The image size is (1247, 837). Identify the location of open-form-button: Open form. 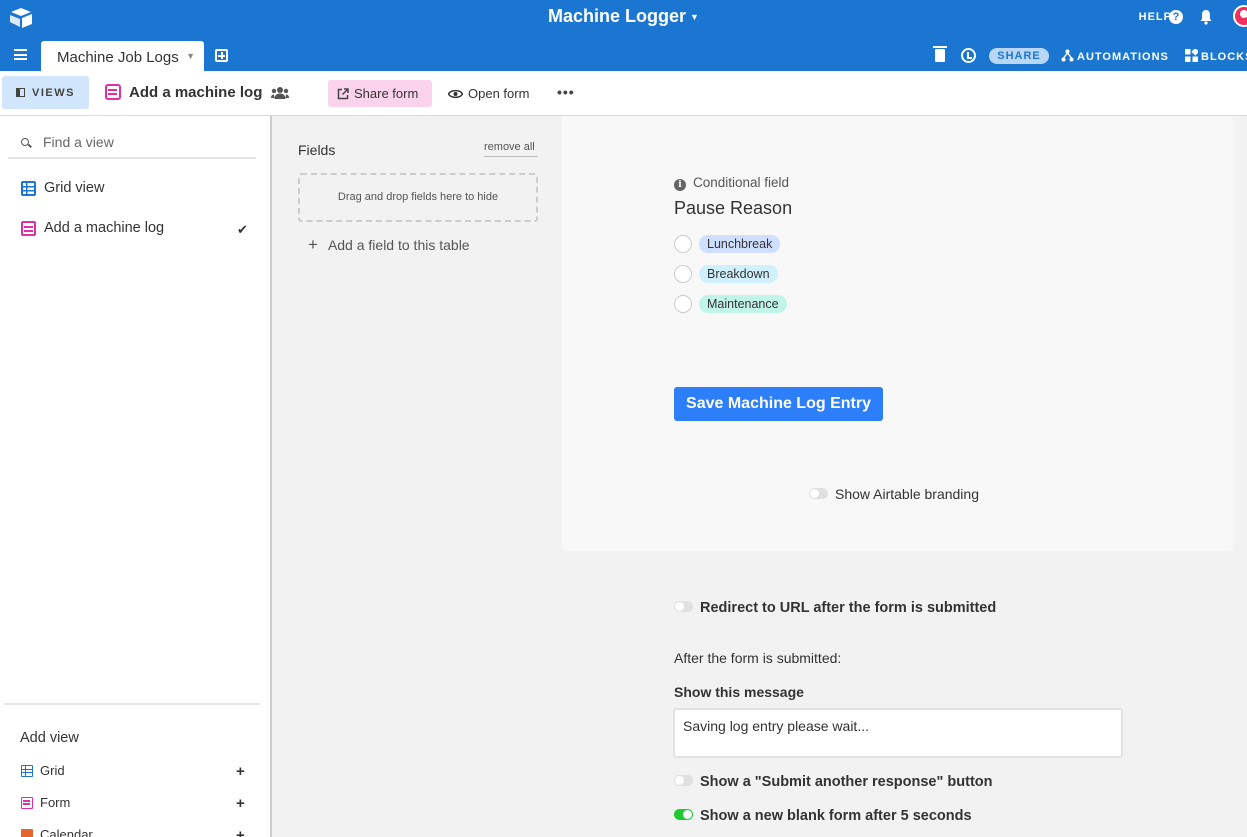
(488, 93).